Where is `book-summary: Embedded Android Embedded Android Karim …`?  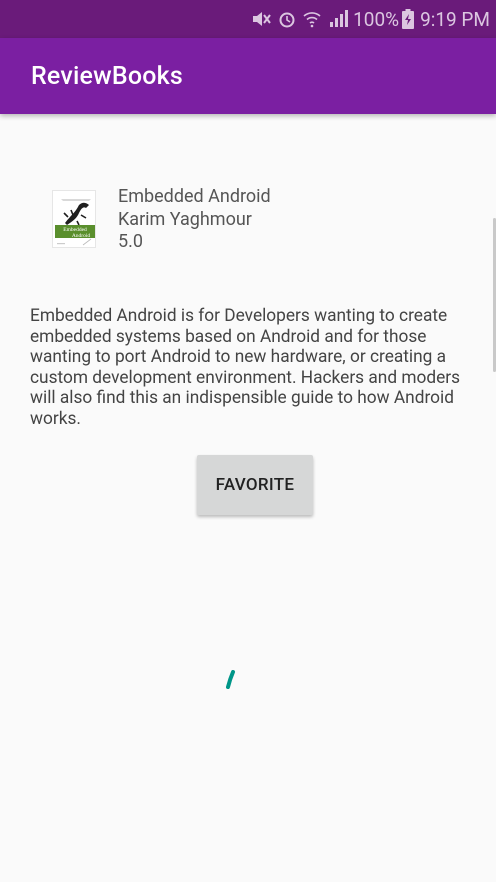
book-summary: Embedded Android Embedded Android Karim … is located at coordinates (161, 220).